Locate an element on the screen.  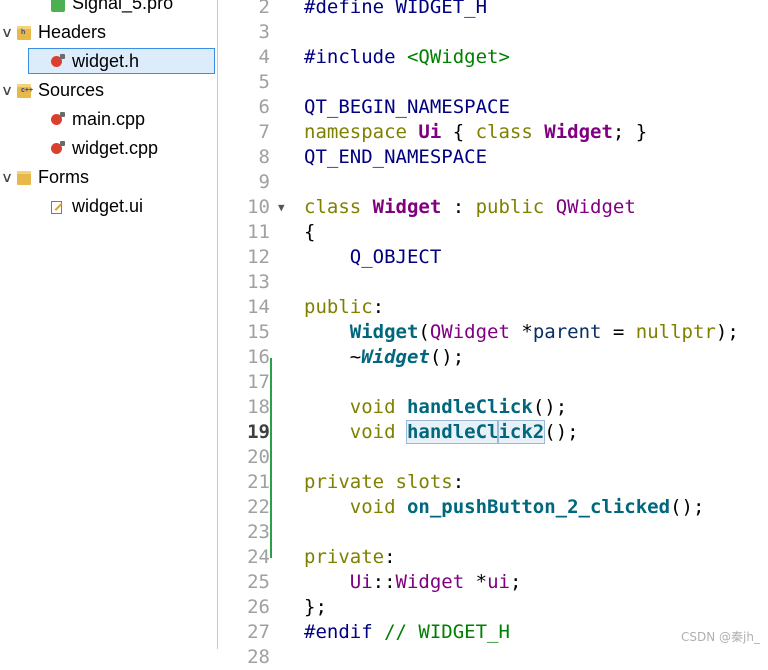
code-line: 10 ▼ class Widget : public QWidget is located at coordinates (493, 207).